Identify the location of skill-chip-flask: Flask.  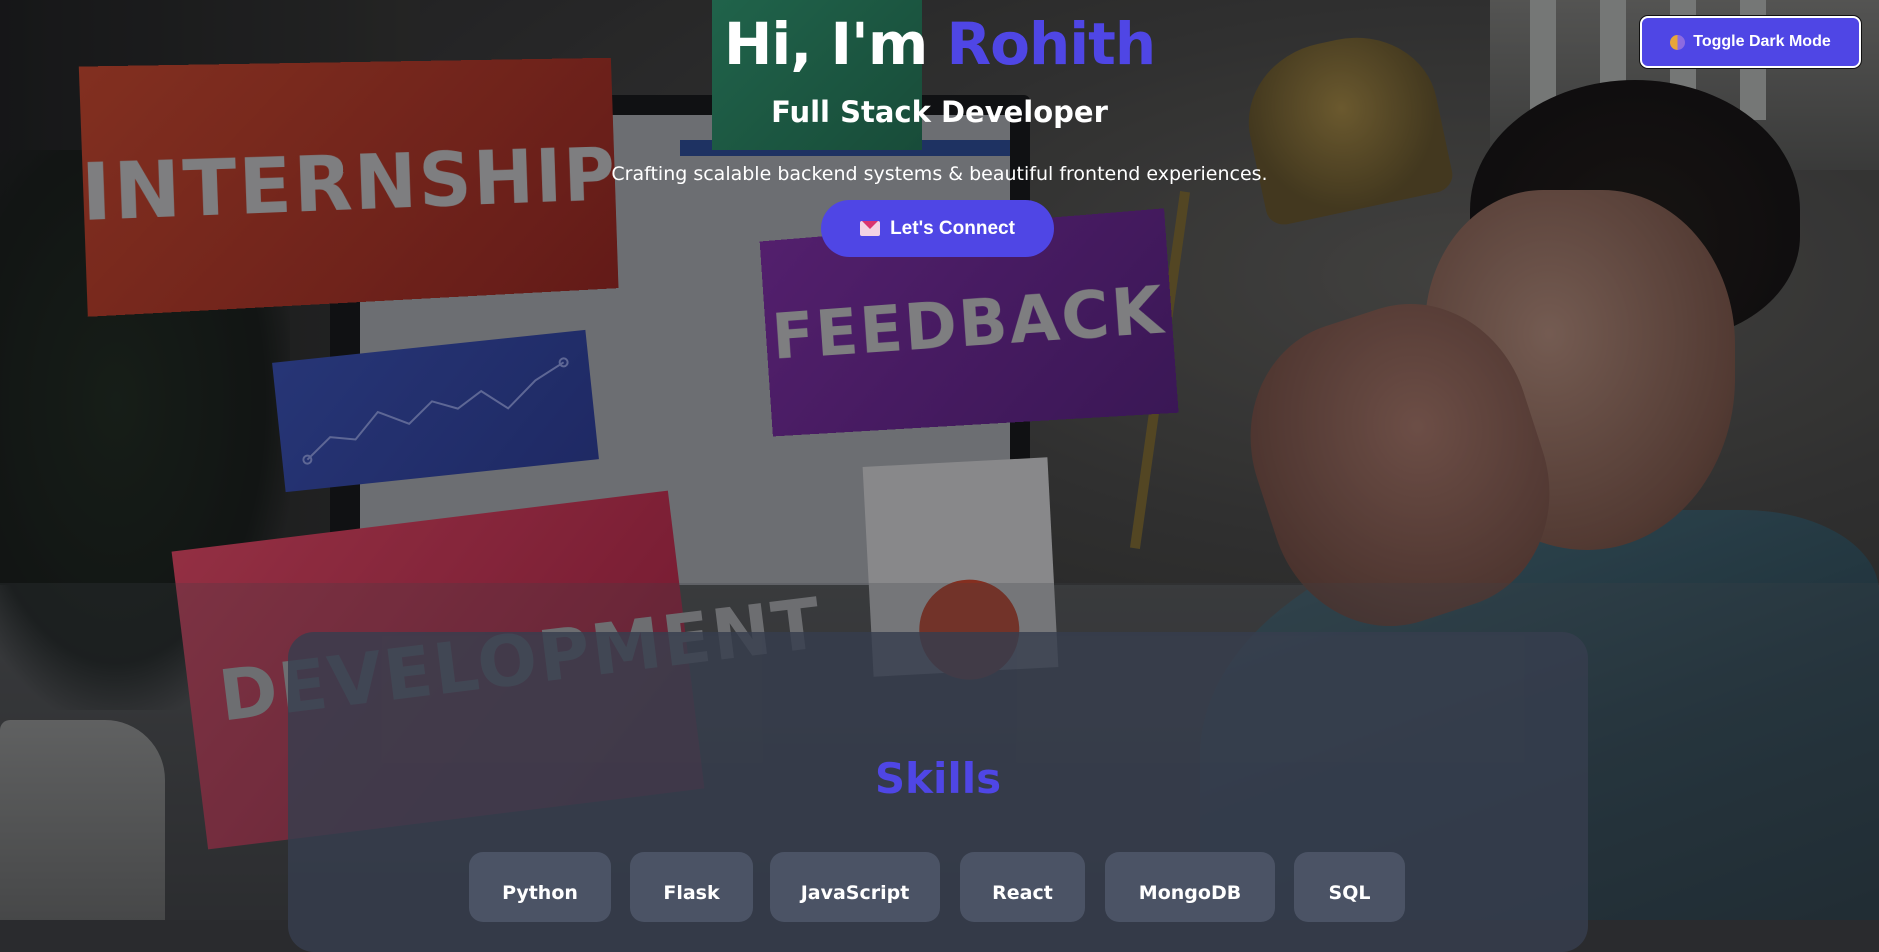
(691, 887).